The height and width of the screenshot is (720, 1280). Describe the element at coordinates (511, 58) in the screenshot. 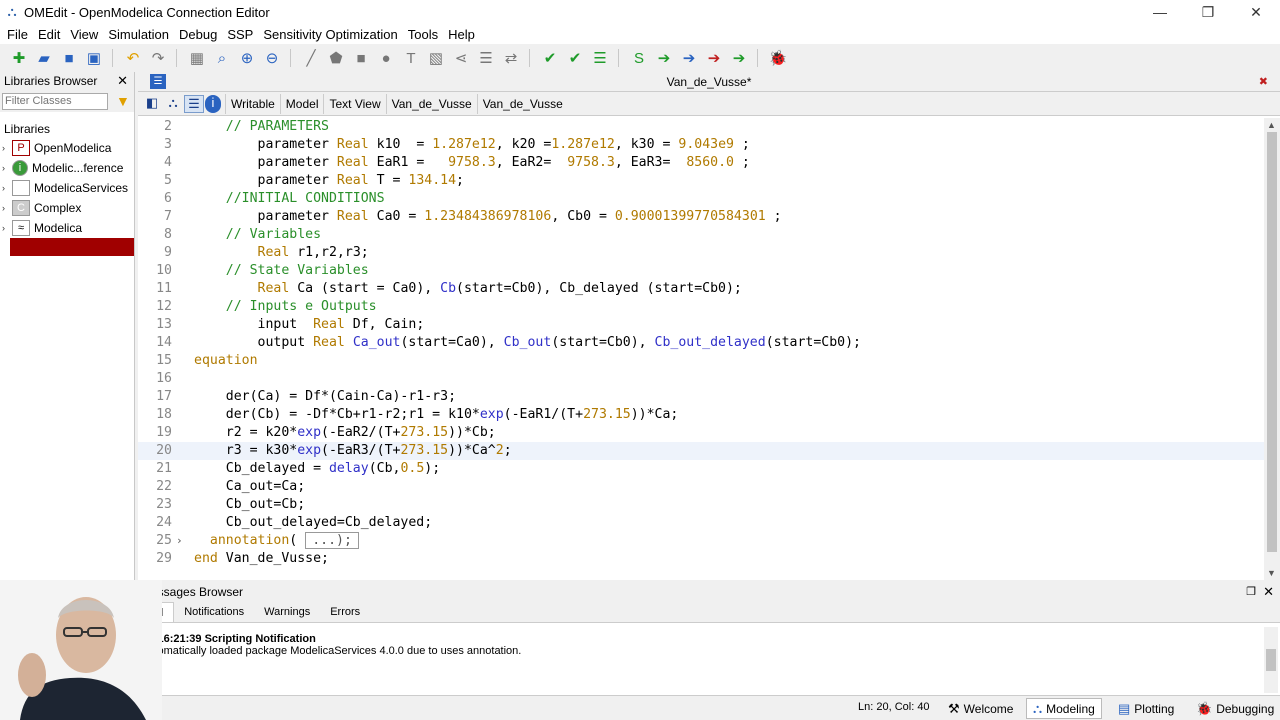

I see `export-icon: ⇄` at that location.